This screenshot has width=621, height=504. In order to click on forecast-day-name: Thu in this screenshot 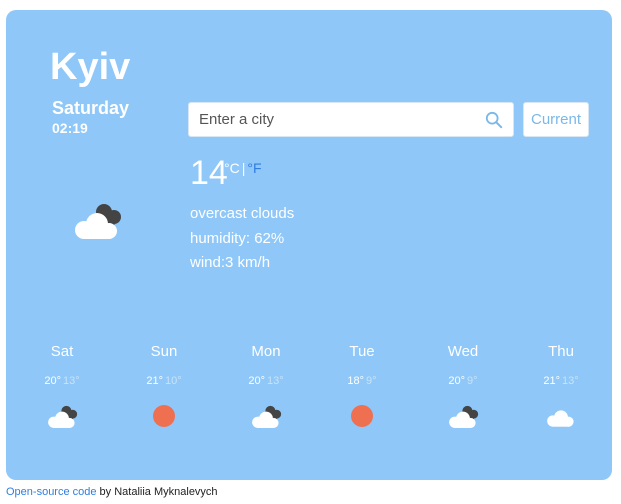, I will do `click(561, 351)`.